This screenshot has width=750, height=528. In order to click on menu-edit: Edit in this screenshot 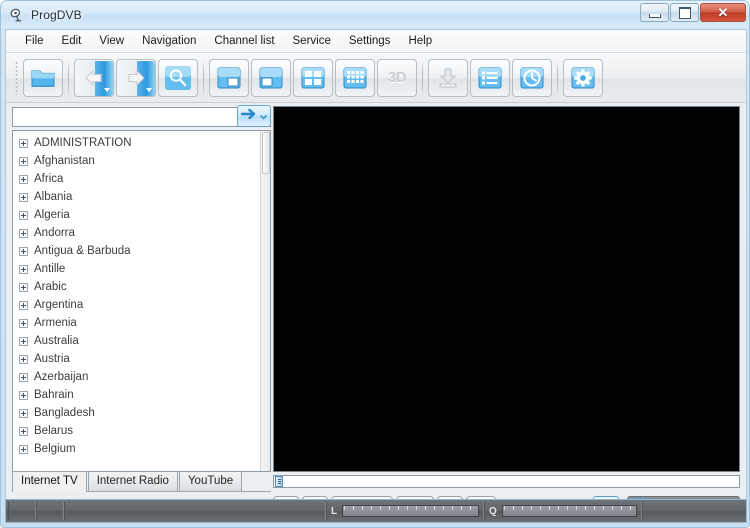, I will do `click(72, 41)`.